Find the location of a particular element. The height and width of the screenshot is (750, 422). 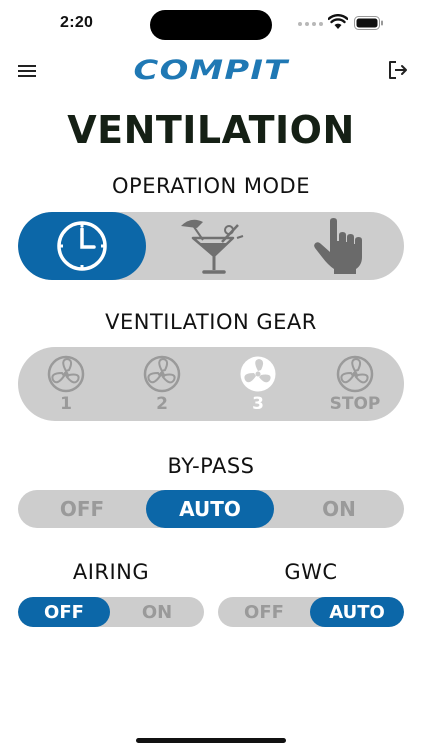

gear-option-3: 3 is located at coordinates (258, 384).